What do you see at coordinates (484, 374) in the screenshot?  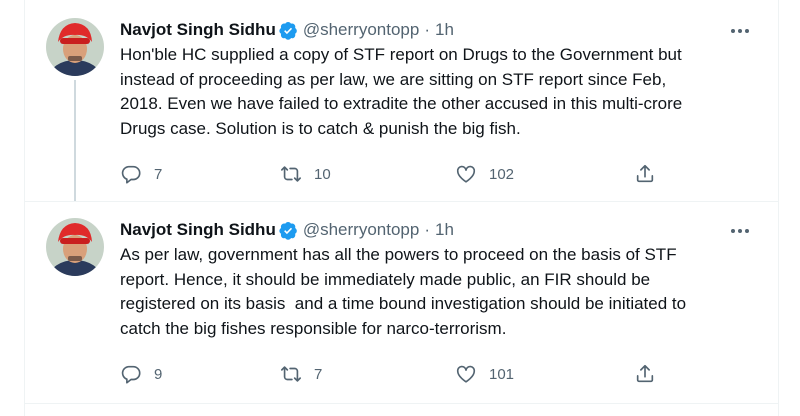 I see `like-button: 101` at bounding box center [484, 374].